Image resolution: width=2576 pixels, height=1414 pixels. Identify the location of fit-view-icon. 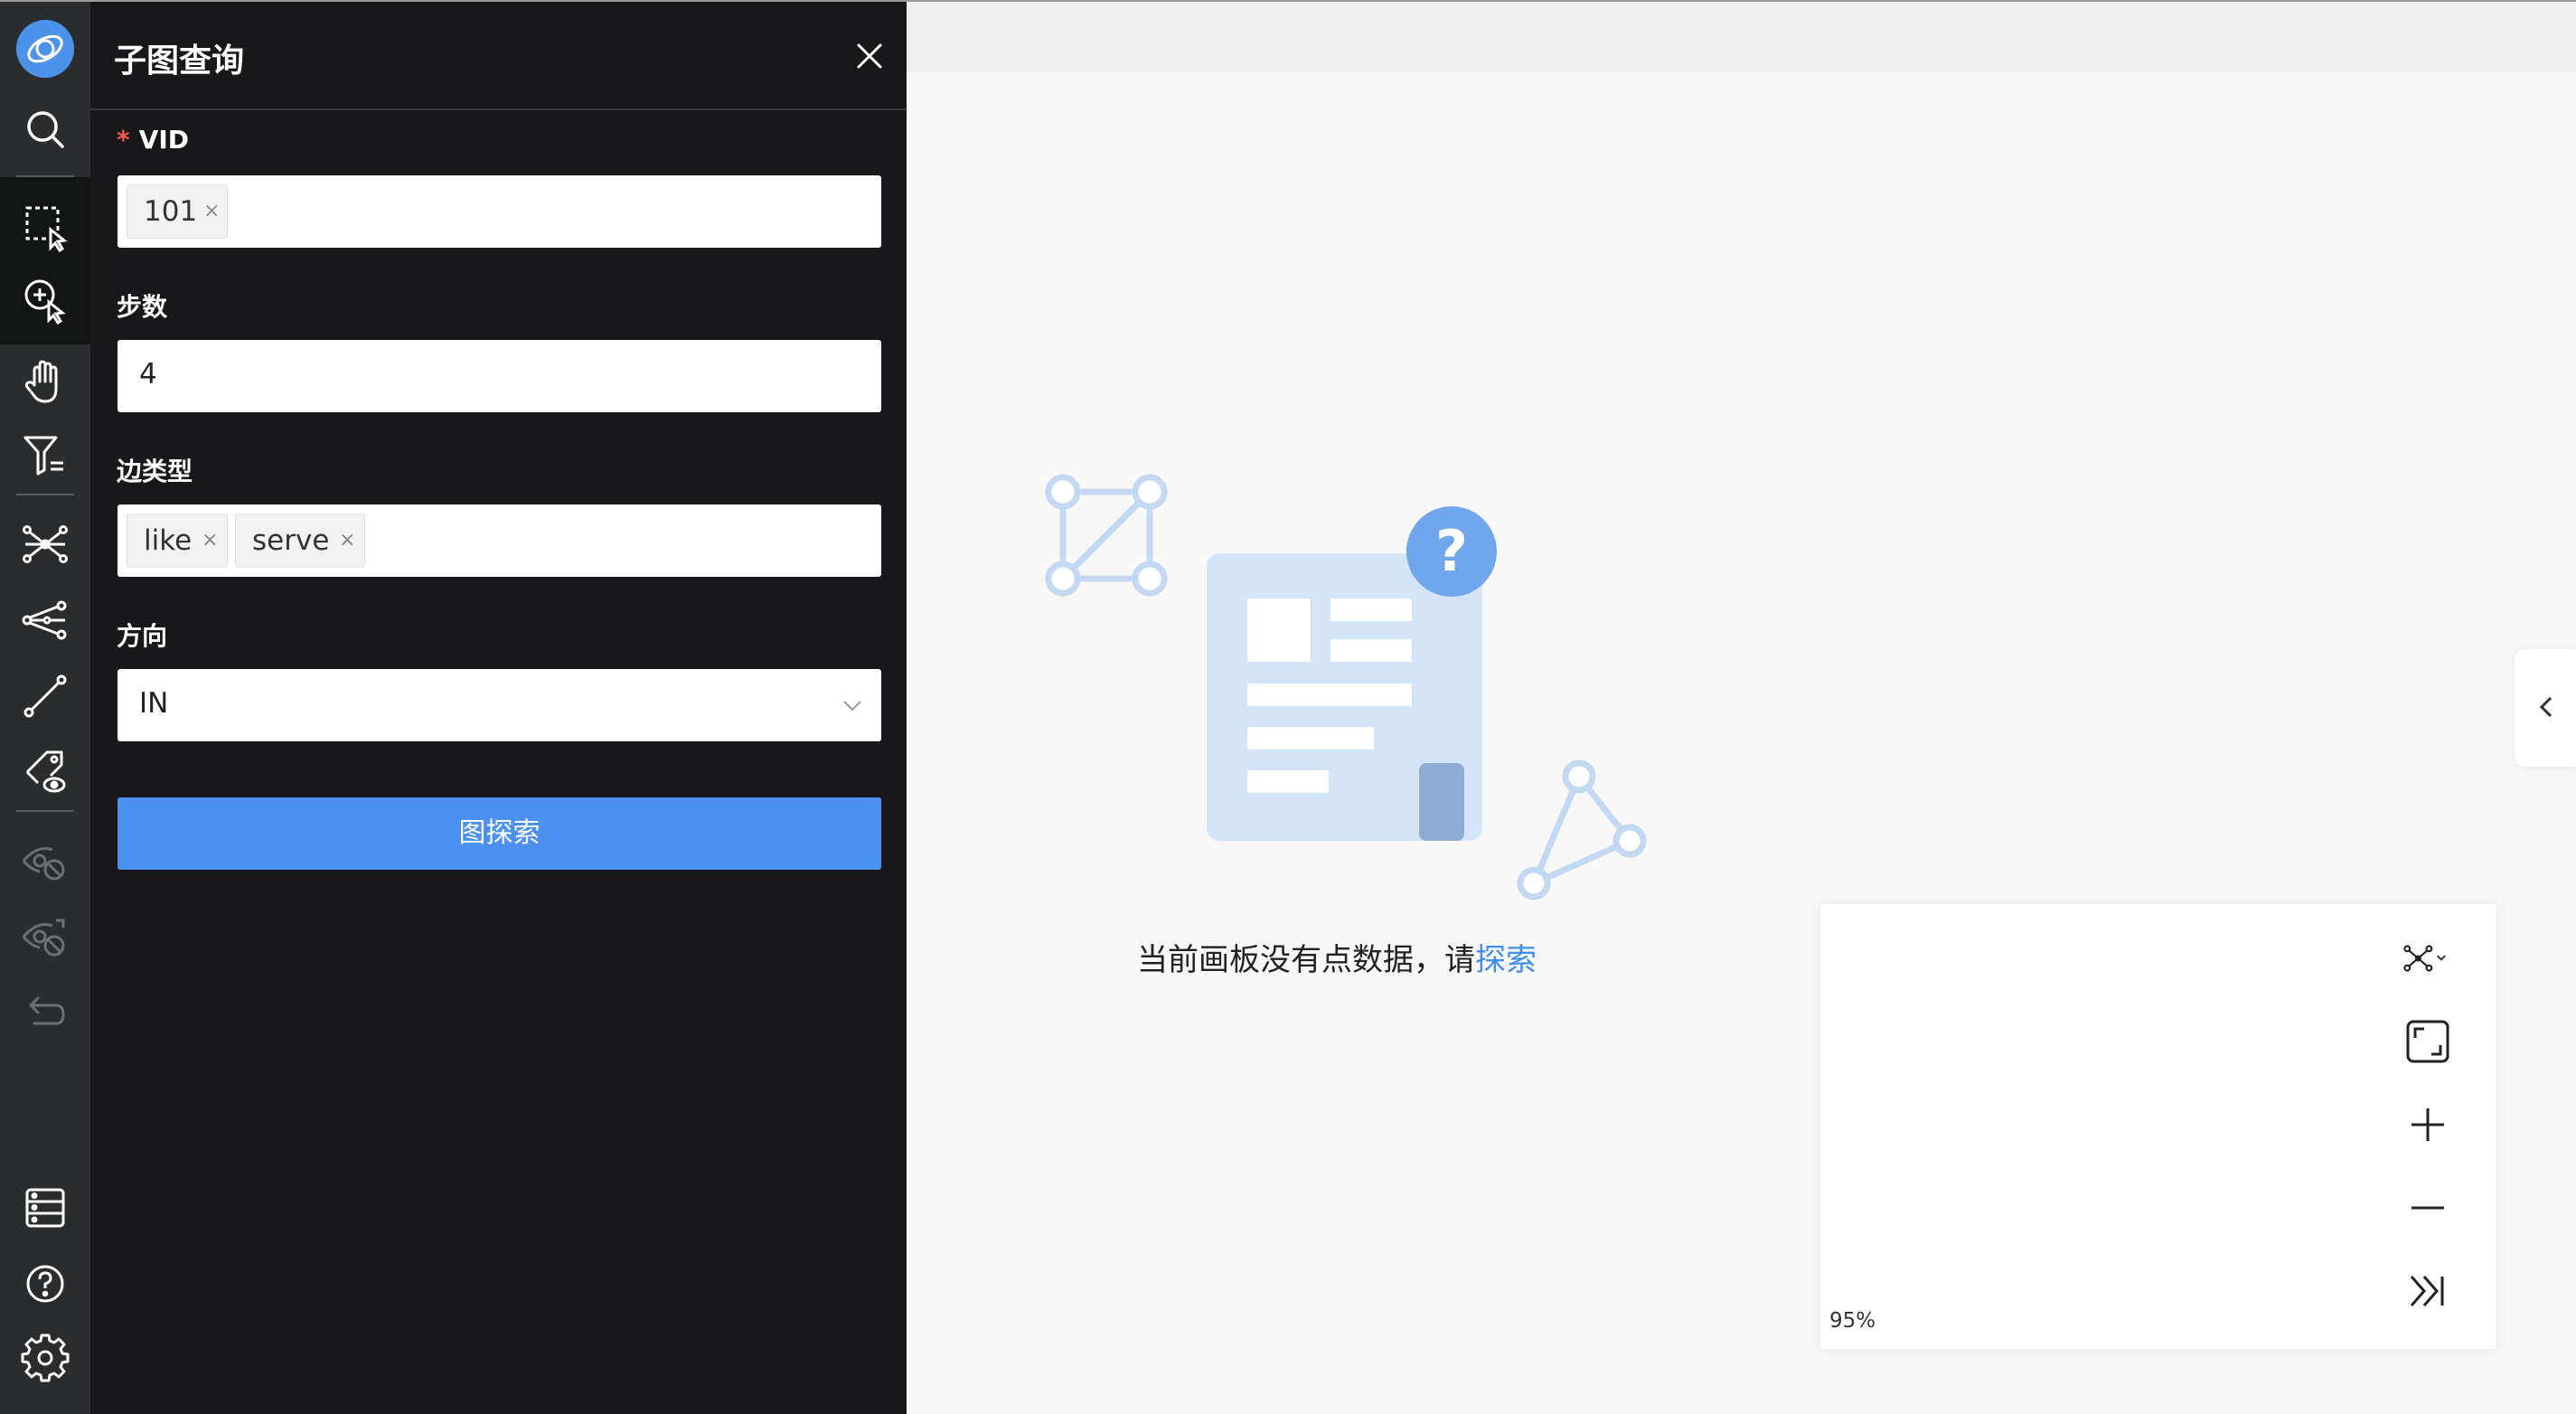
(2428, 1041).